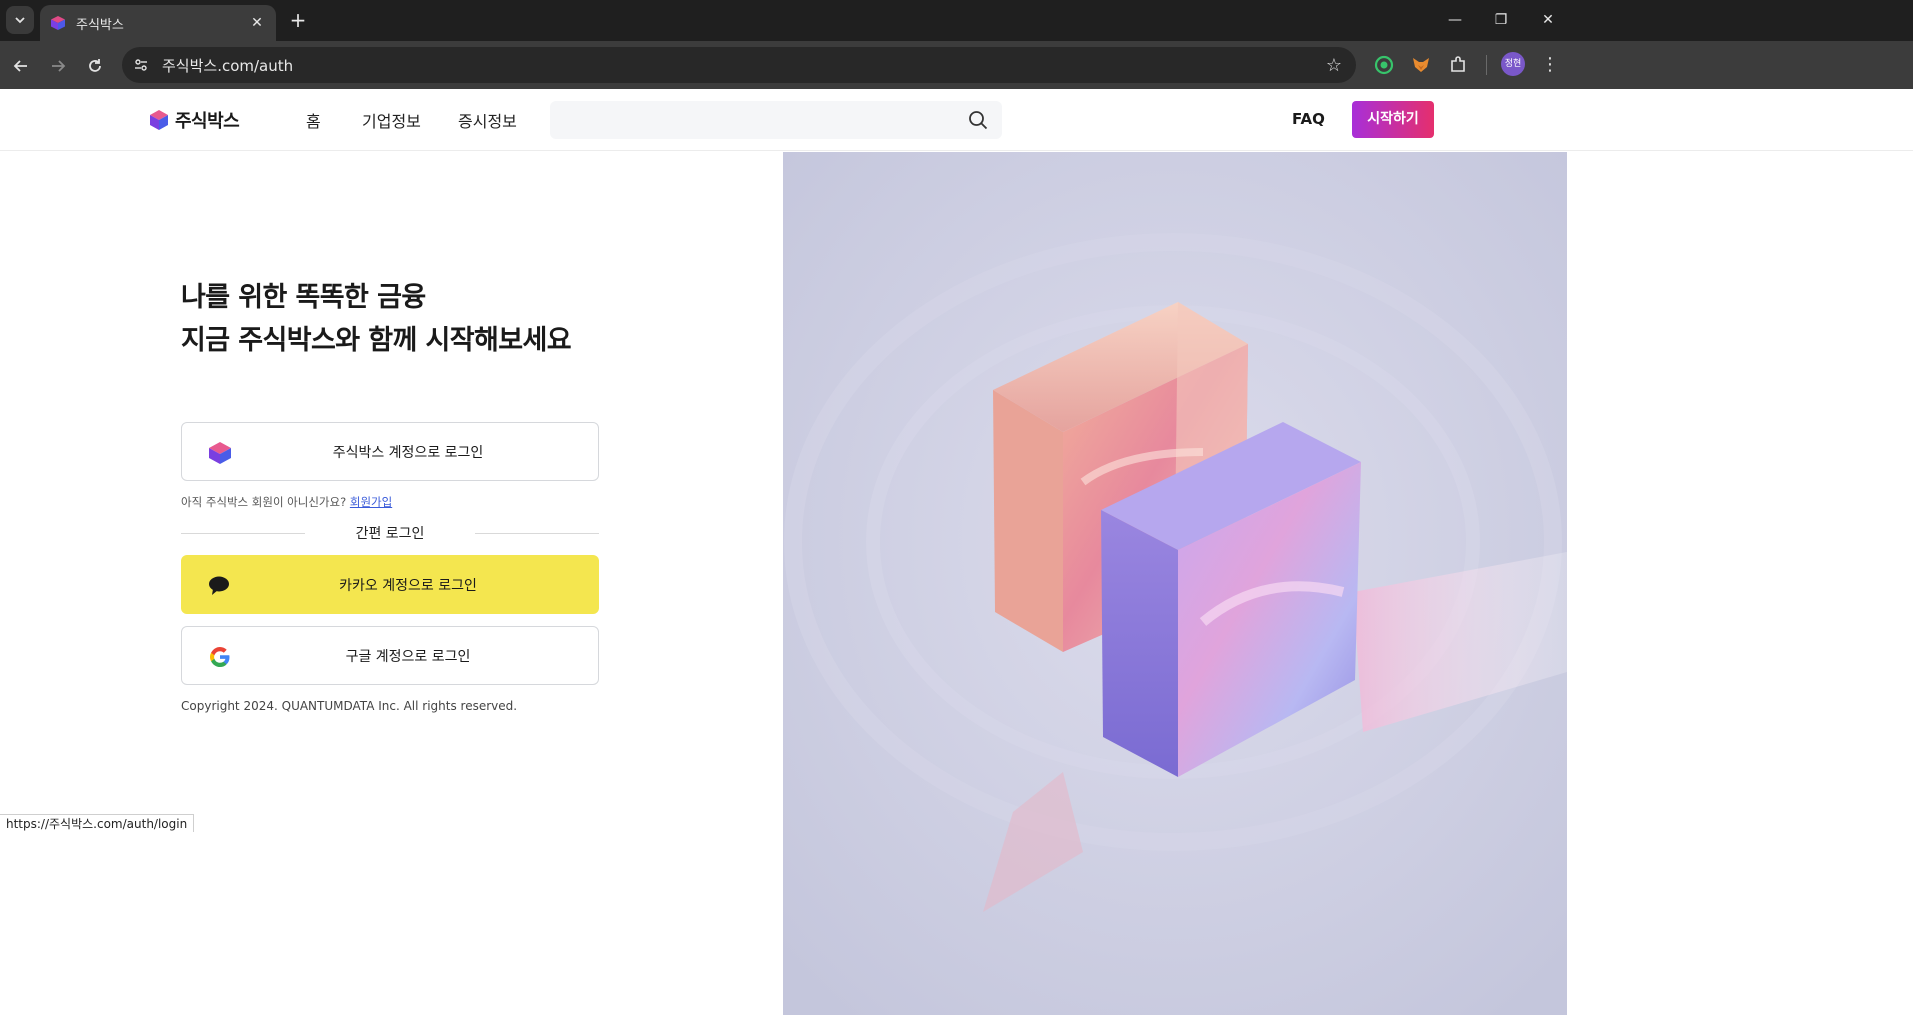  Describe the element at coordinates (1513, 64) in the screenshot. I see `profile-avatar: 정현` at that location.